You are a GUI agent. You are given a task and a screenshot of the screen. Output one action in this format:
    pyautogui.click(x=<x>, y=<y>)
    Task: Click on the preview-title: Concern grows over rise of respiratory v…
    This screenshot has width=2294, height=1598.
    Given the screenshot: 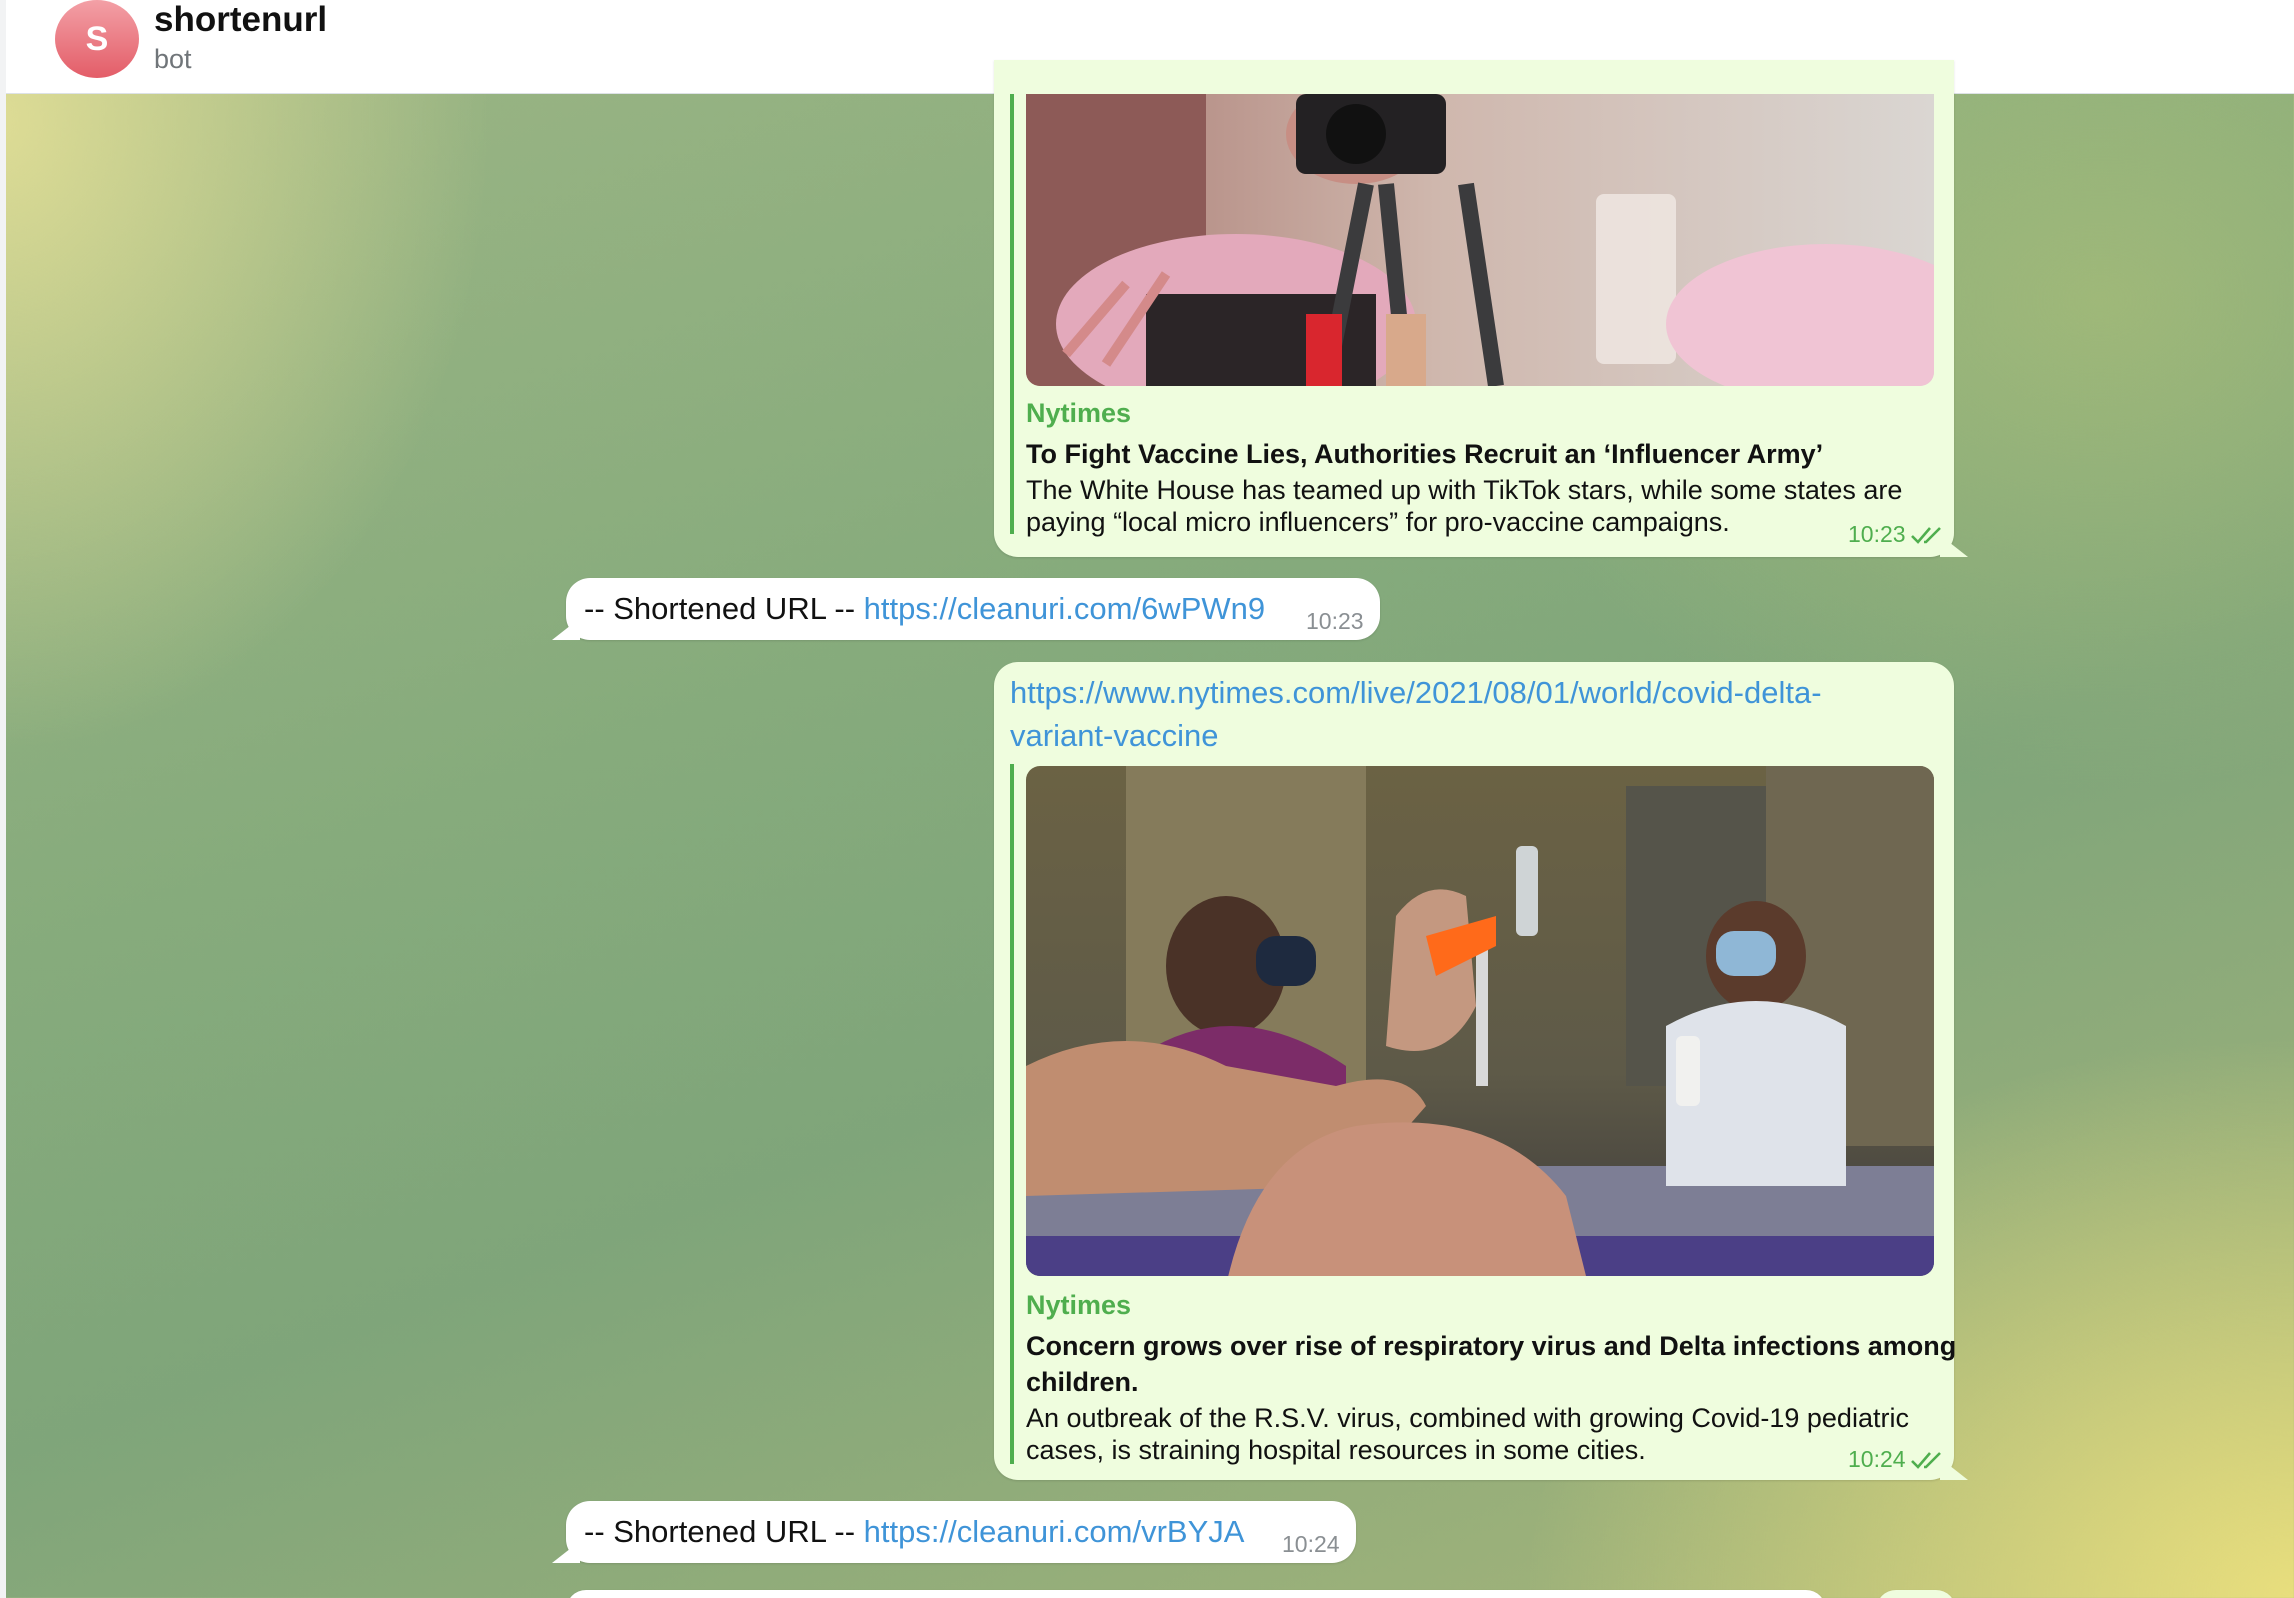 What is the action you would take?
    pyautogui.click(x=1491, y=1346)
    